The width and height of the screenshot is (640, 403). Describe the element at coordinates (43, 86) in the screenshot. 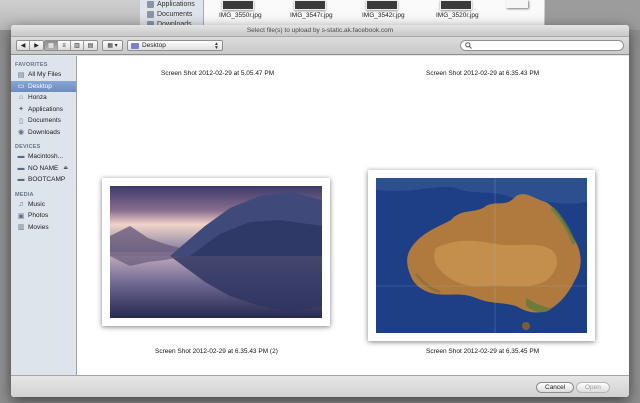

I see `sidebar-item-desktop: ▭ Desktop` at that location.